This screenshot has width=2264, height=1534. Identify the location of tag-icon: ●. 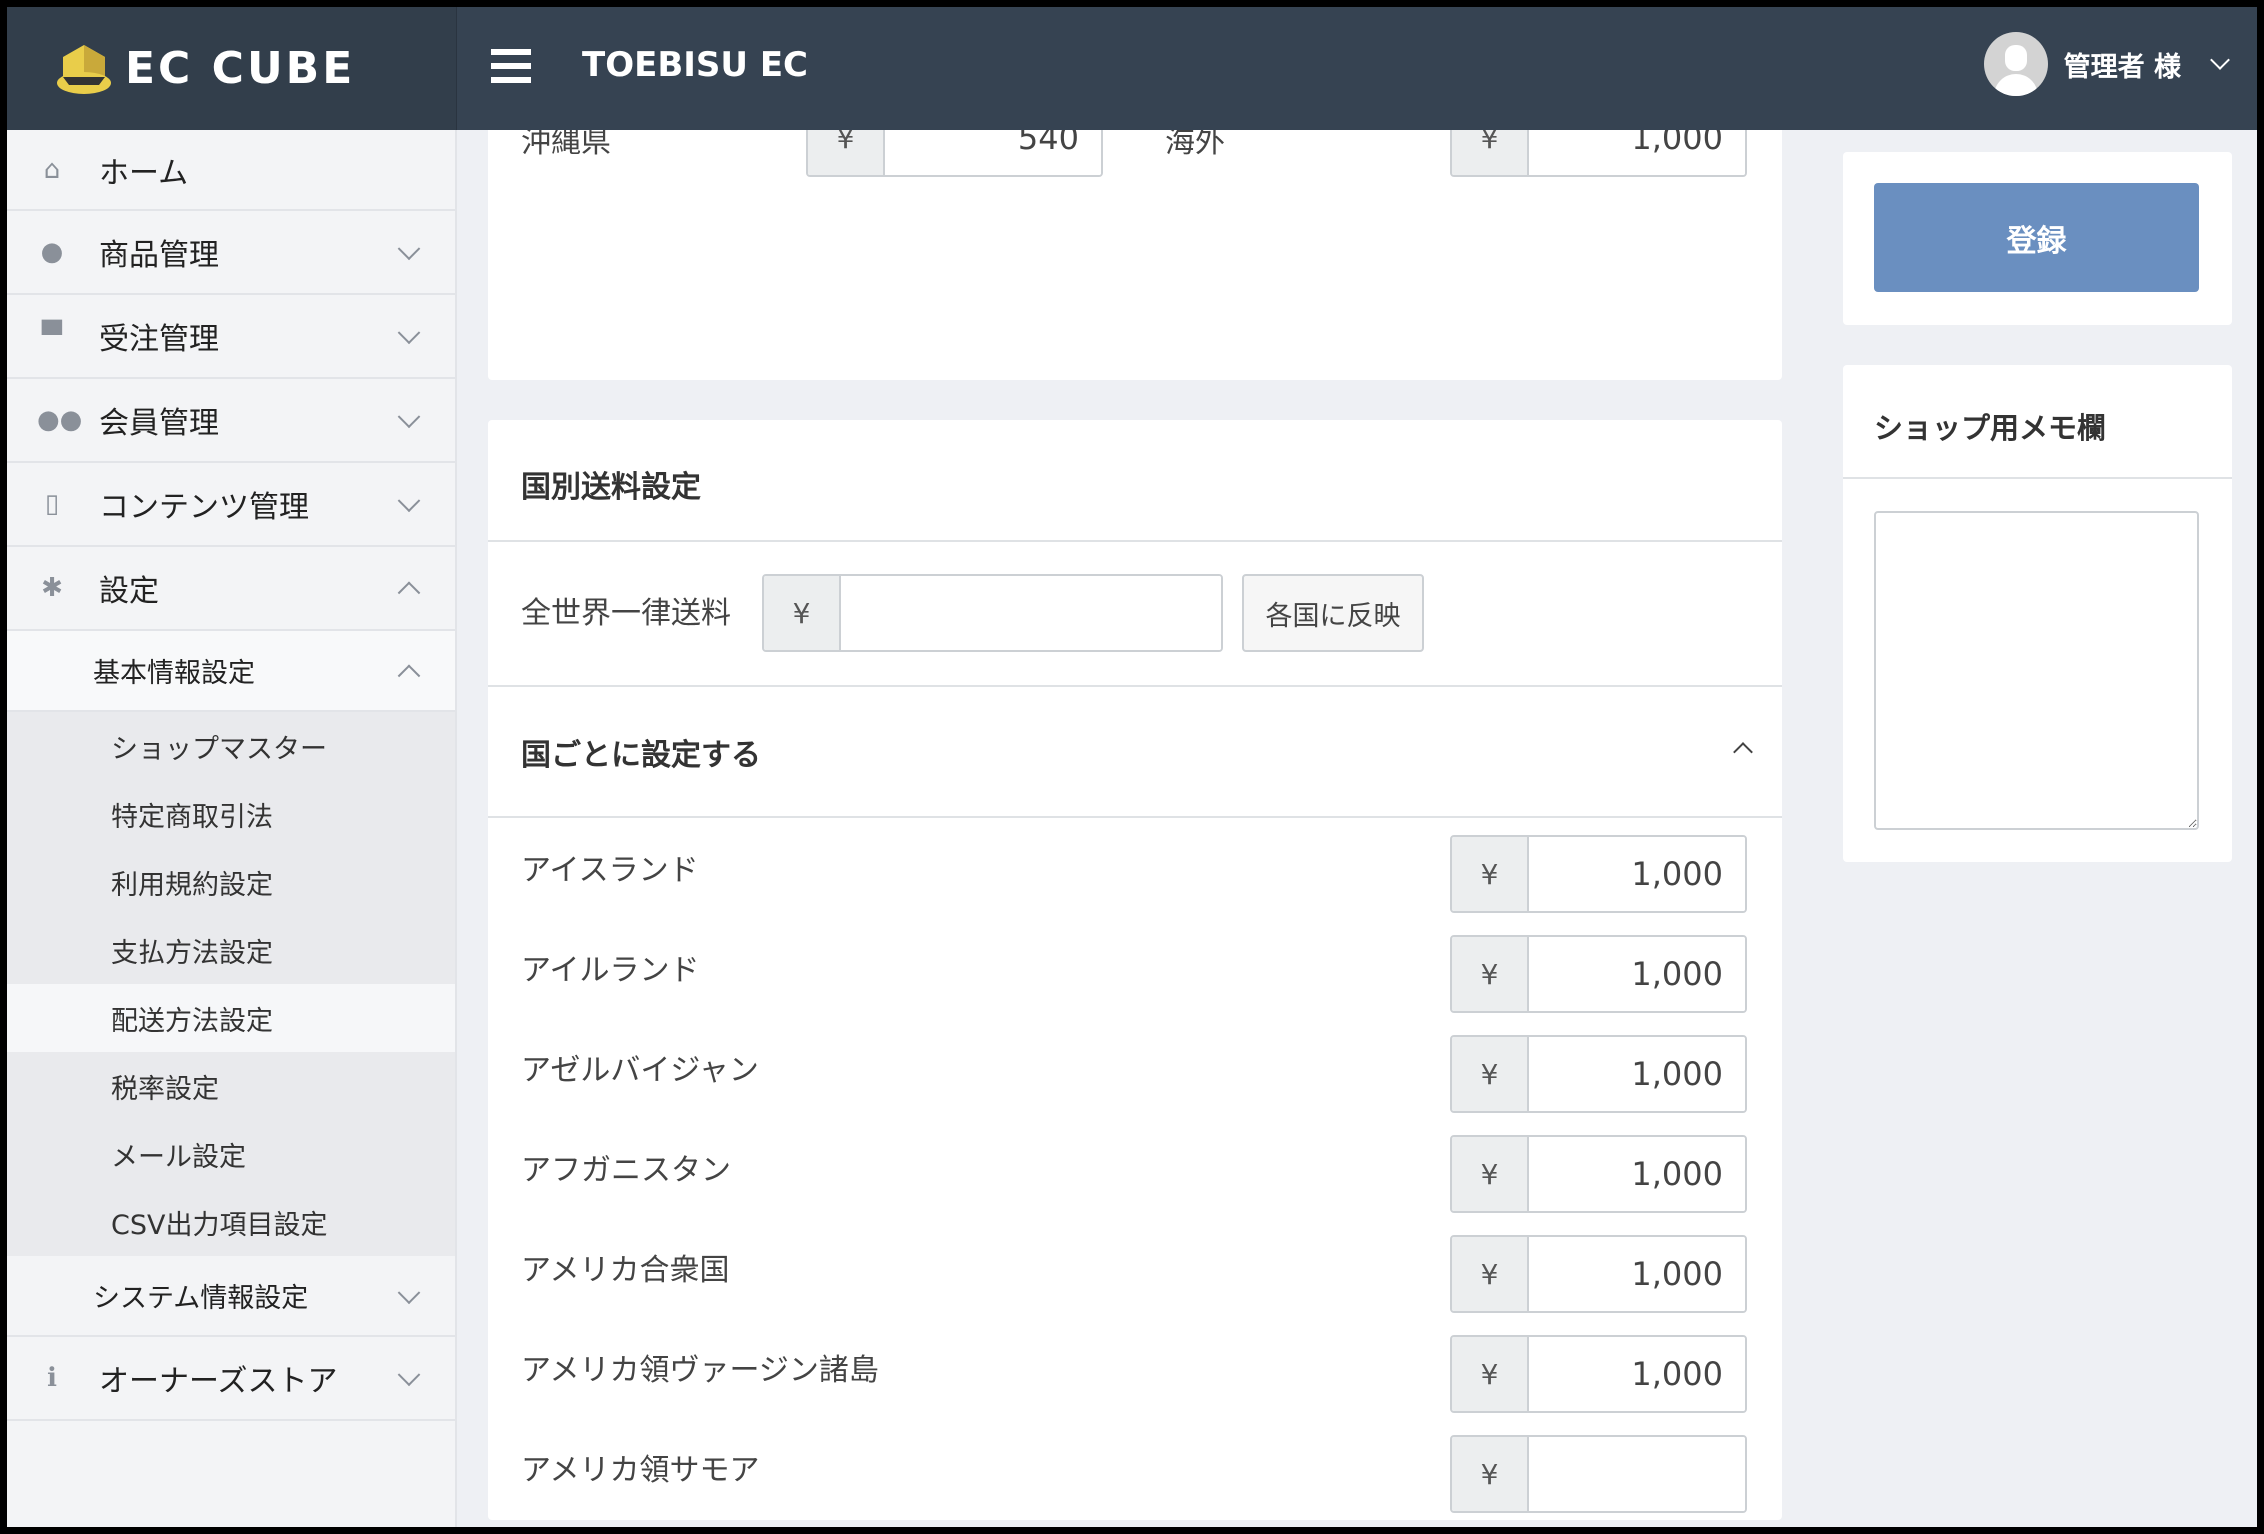
(52, 252).